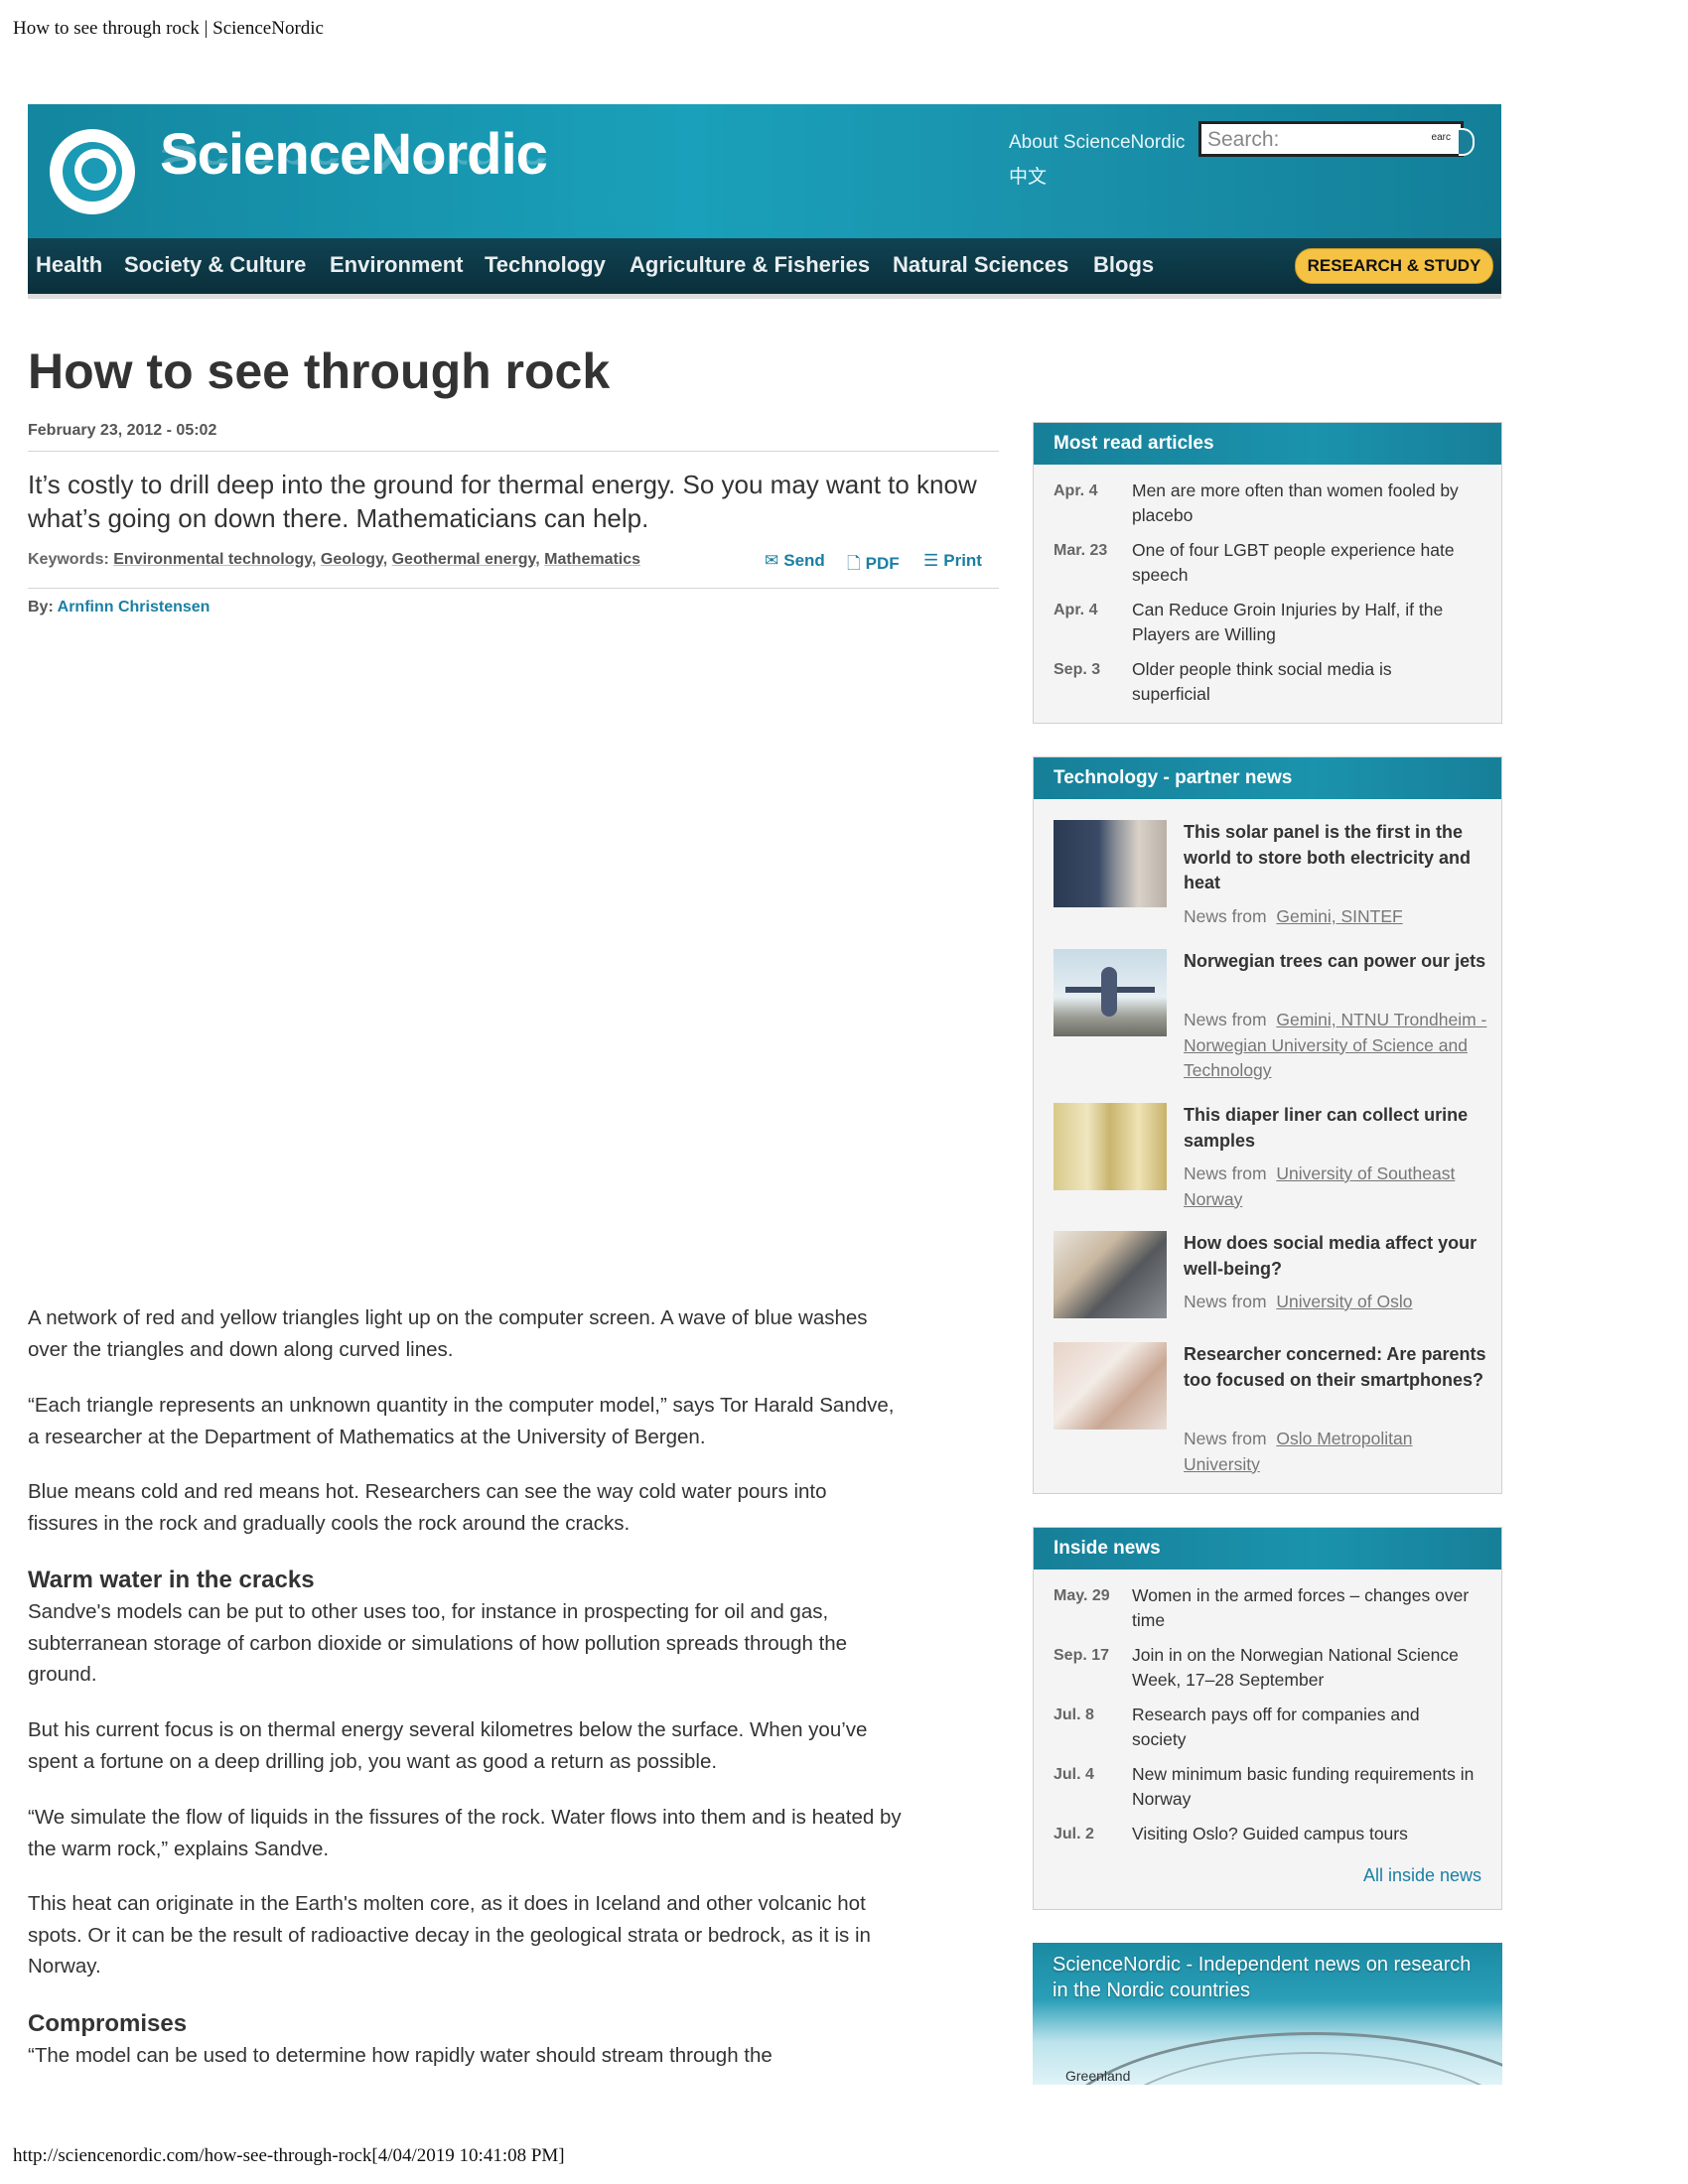  I want to click on item-title: Norwegian trees can power our jets, so click(1335, 962).